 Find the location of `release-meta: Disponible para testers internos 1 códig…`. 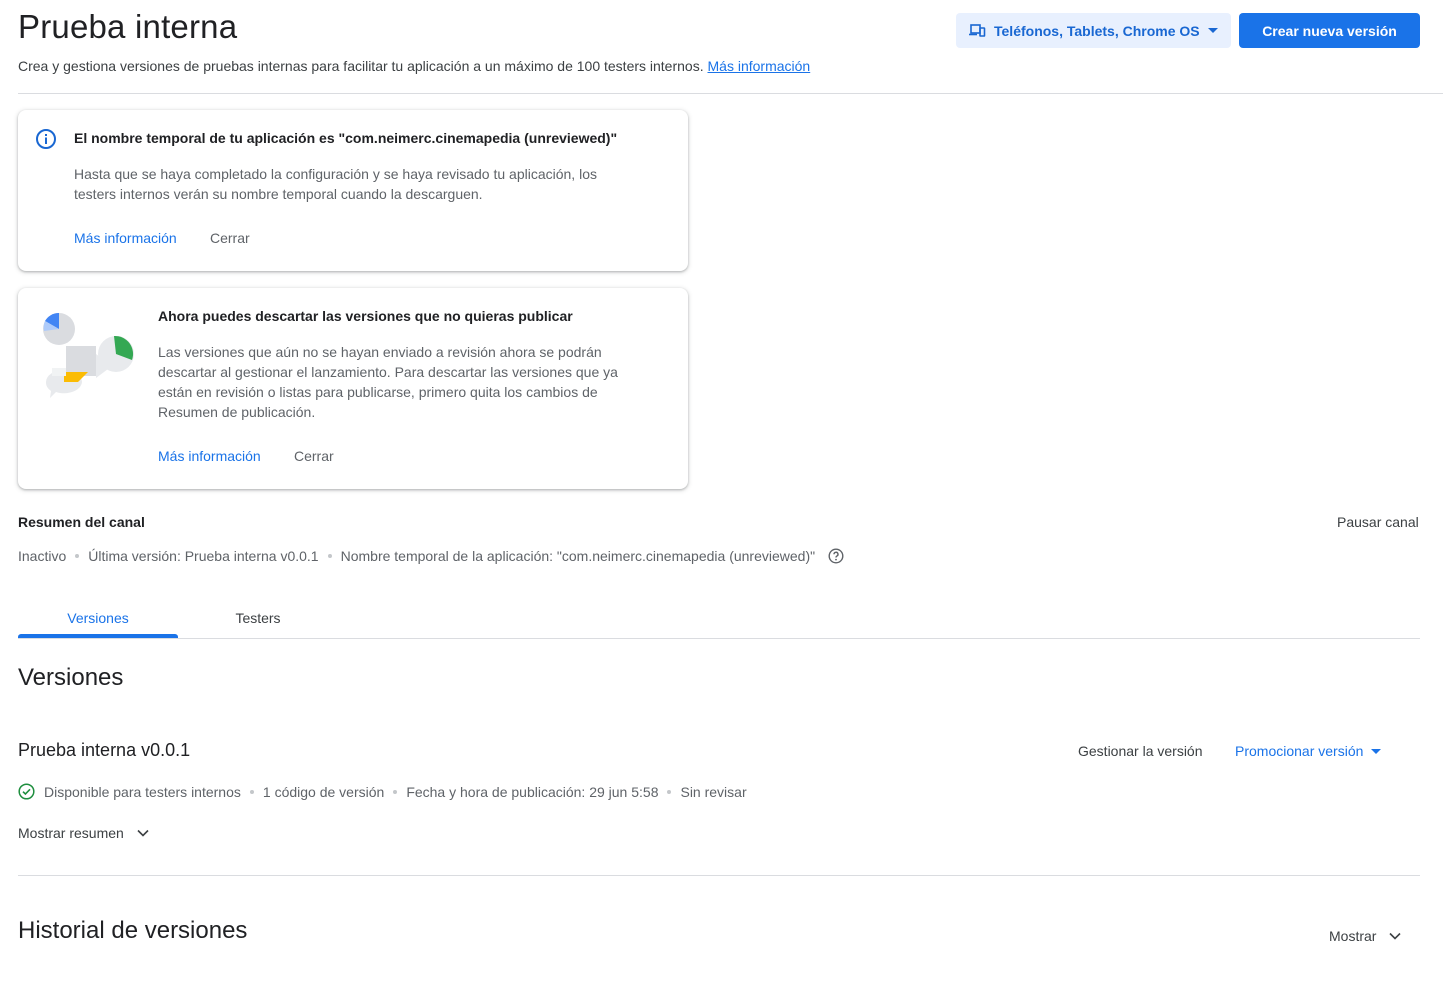

release-meta: Disponible para testers internos 1 códig… is located at coordinates (382, 791).